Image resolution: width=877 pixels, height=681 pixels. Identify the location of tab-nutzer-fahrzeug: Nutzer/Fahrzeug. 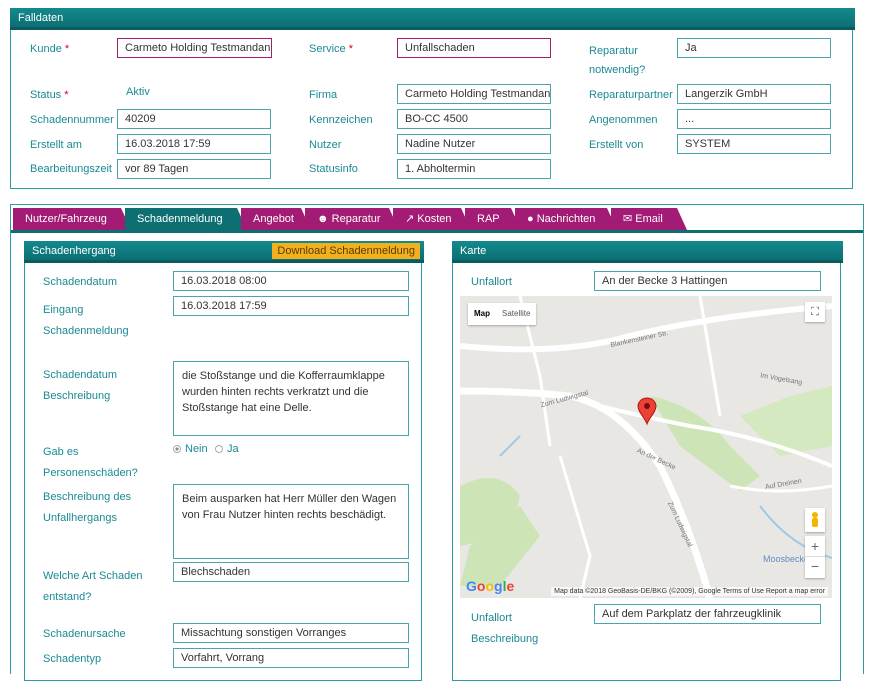
(72, 219).